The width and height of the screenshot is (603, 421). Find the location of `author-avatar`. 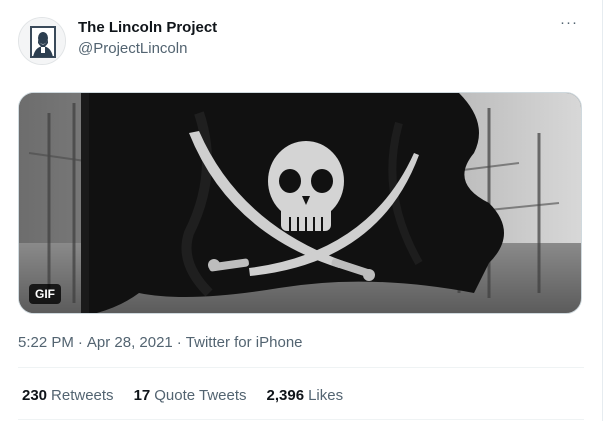

author-avatar is located at coordinates (42, 41).